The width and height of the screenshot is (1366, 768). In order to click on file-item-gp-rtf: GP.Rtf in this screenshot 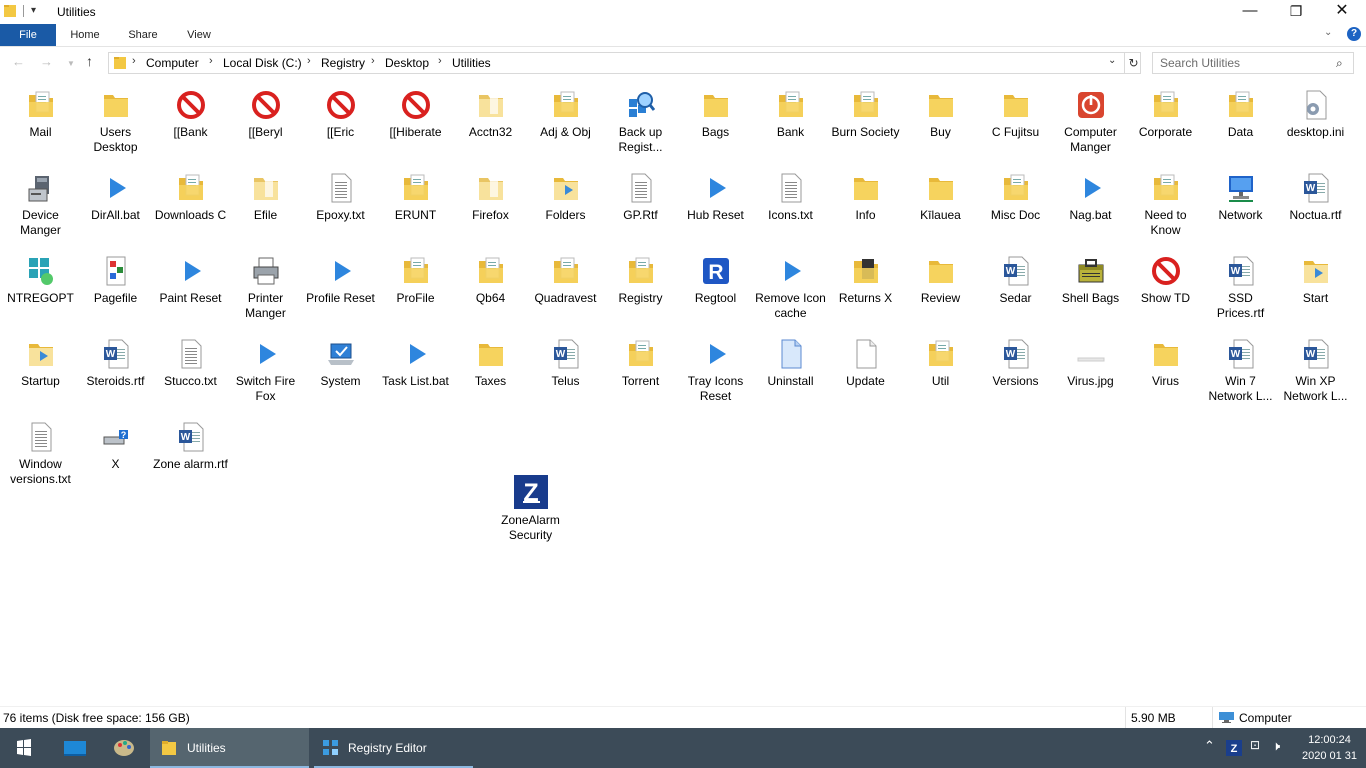, I will do `click(640, 207)`.